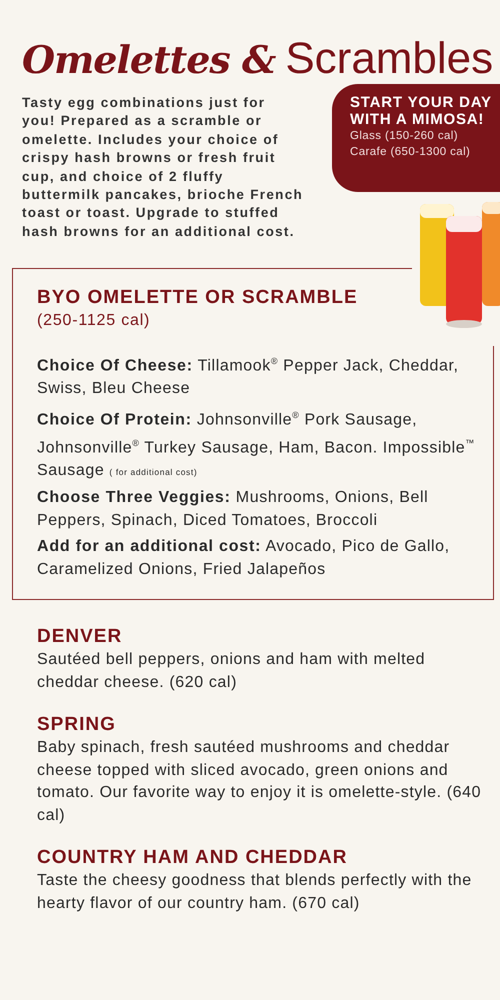 The image size is (500, 1000). What do you see at coordinates (149, 59) in the screenshot?
I see `title-script: Omelettes &` at bounding box center [149, 59].